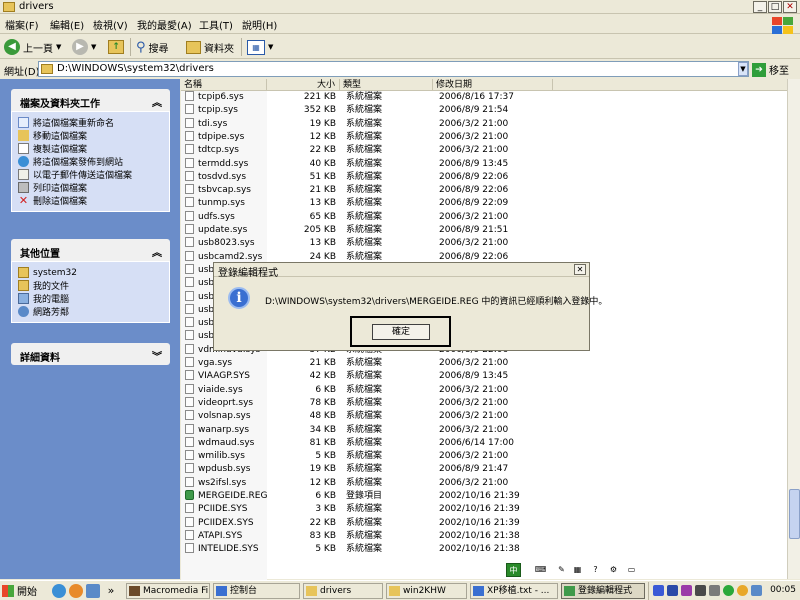 The image size is (800, 600). I want to click on table-row: volsnap.sys 48 KB 系統檔案 2006/3/2 21:00, so click(490, 416).